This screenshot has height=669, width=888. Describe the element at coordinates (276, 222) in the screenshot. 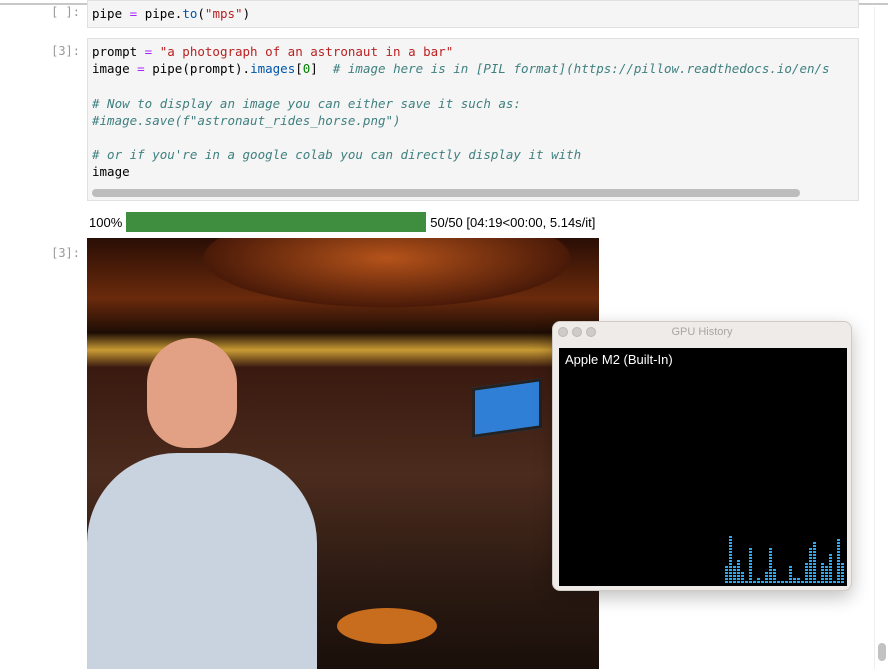

I see `progress-bar` at that location.